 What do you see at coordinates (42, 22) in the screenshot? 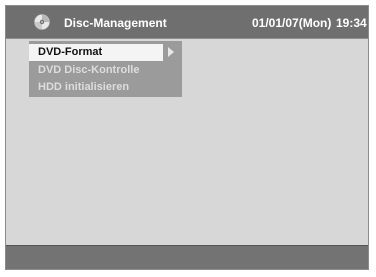
I see `disc-icon` at bounding box center [42, 22].